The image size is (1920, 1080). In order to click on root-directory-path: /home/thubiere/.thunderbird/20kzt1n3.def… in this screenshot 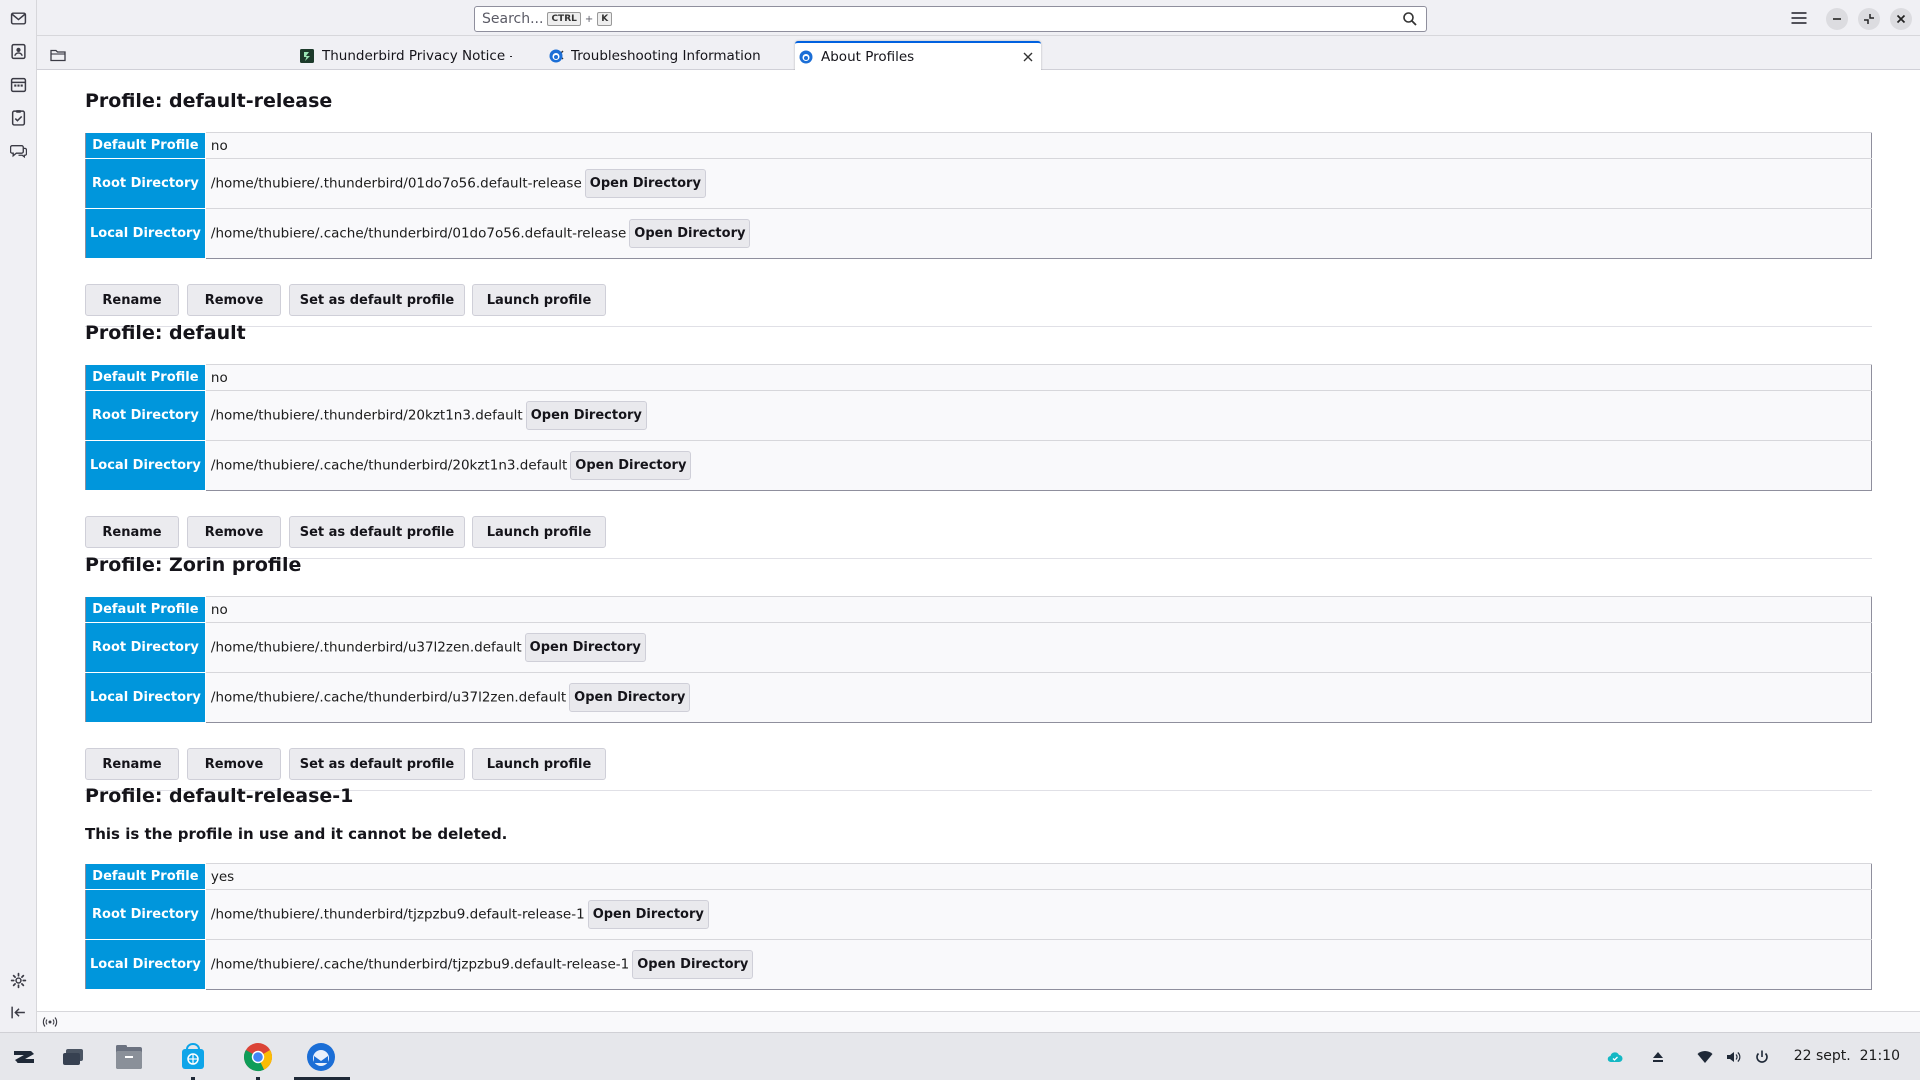, I will do `click(366, 415)`.